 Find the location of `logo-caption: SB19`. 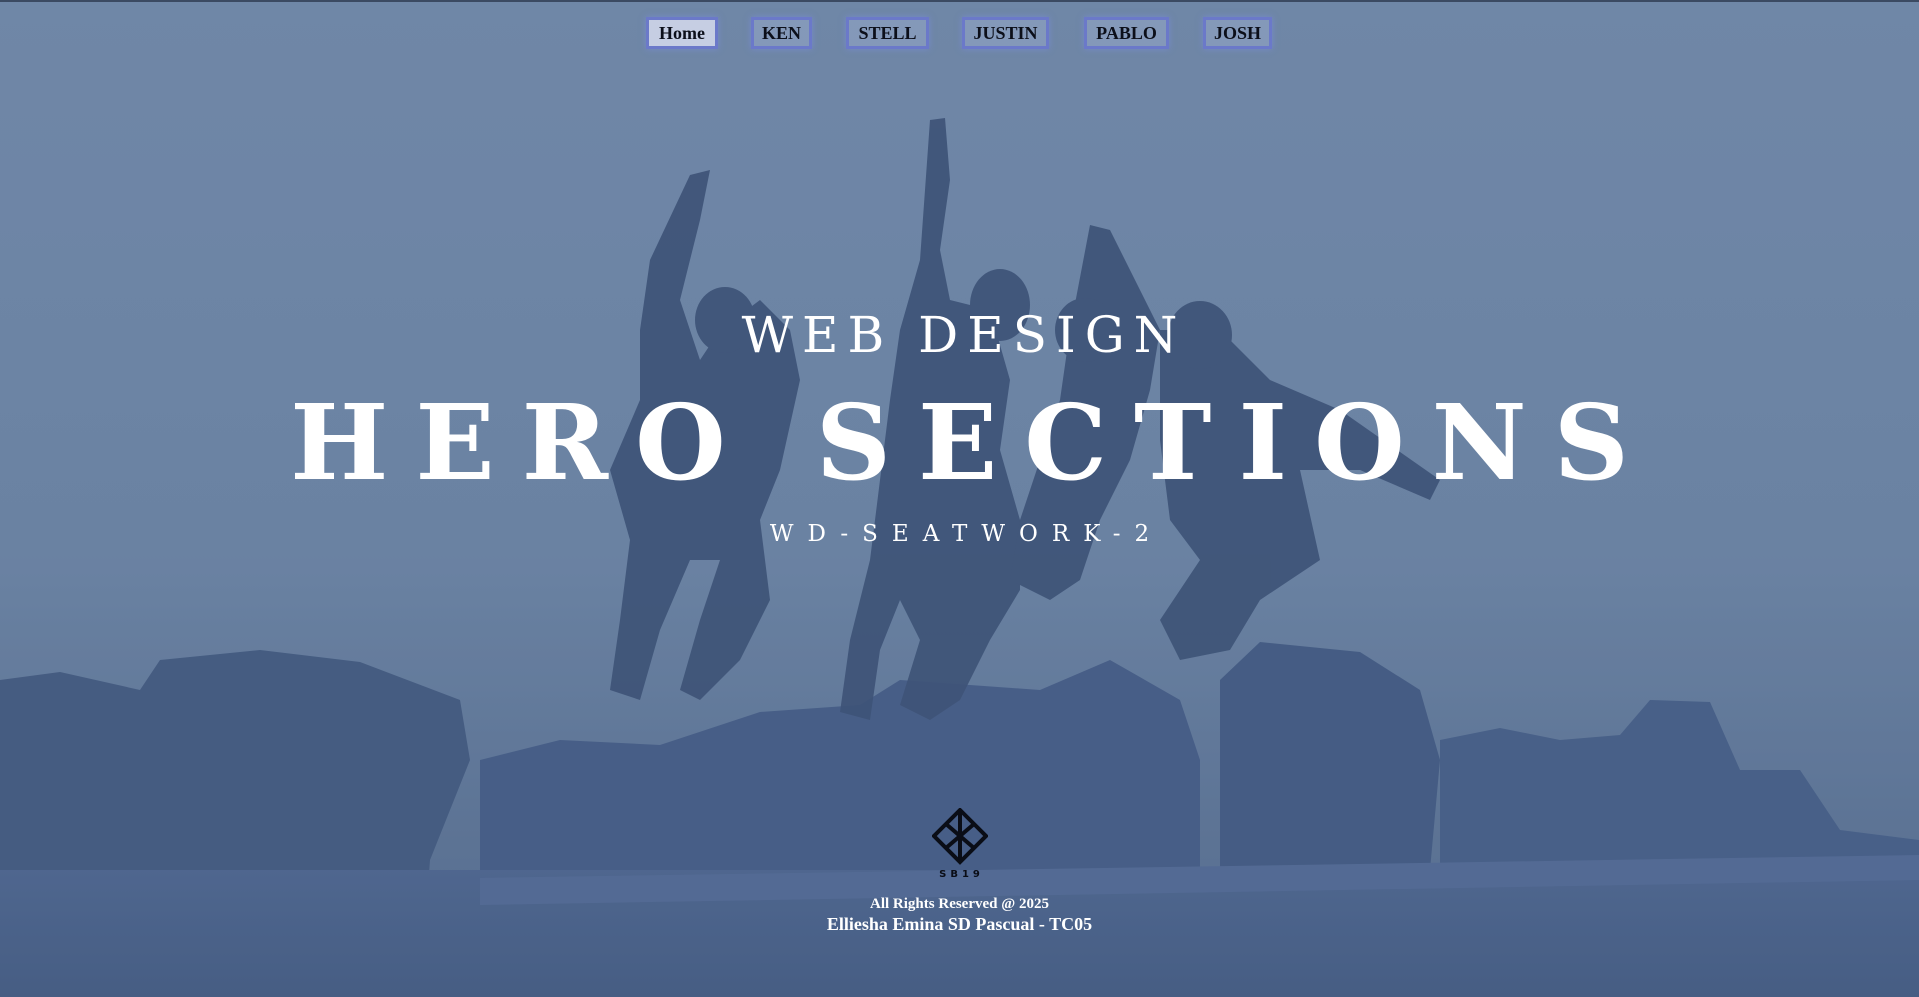

logo-caption: SB19 is located at coordinates (961, 874).